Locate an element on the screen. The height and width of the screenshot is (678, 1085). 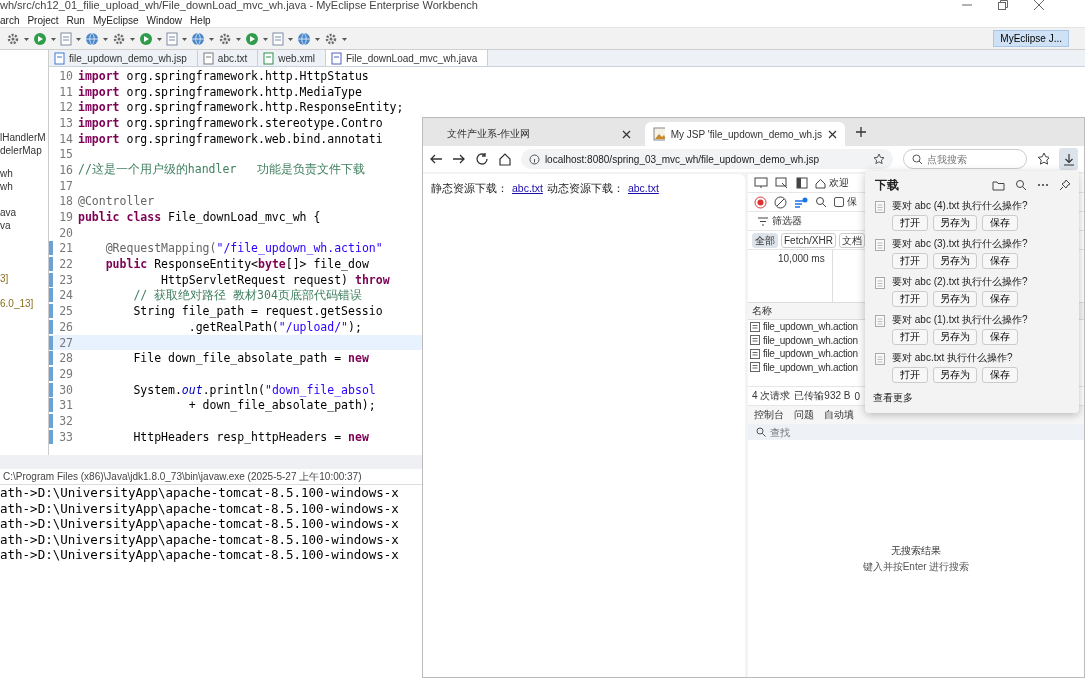
tree-item: ava is located at coordinates (8, 212).